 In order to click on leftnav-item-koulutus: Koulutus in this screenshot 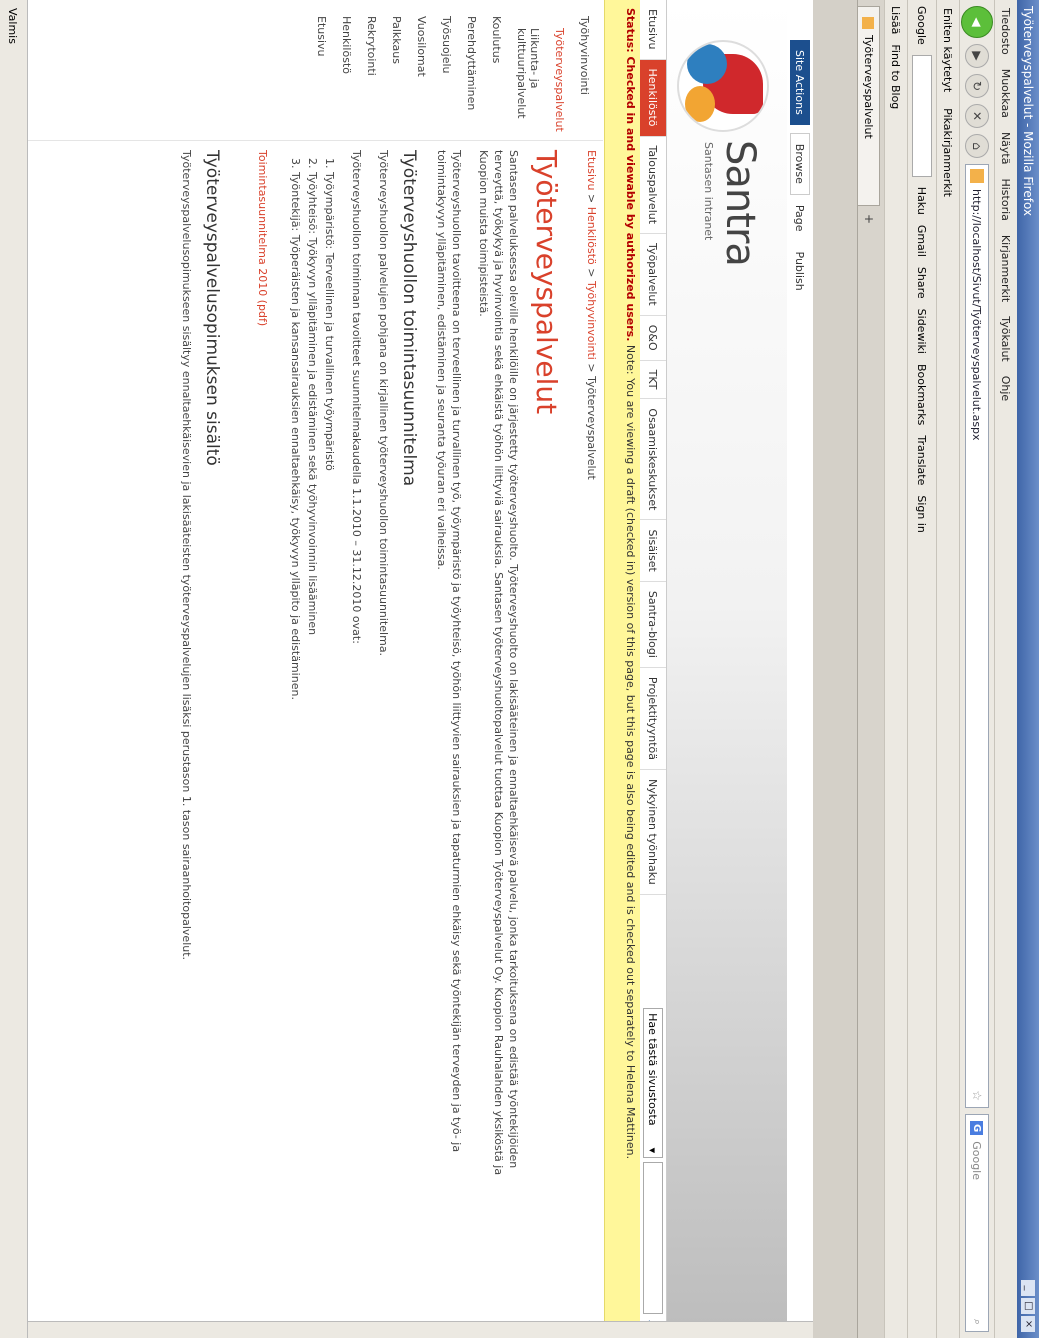, I will do `click(496, 70)`.